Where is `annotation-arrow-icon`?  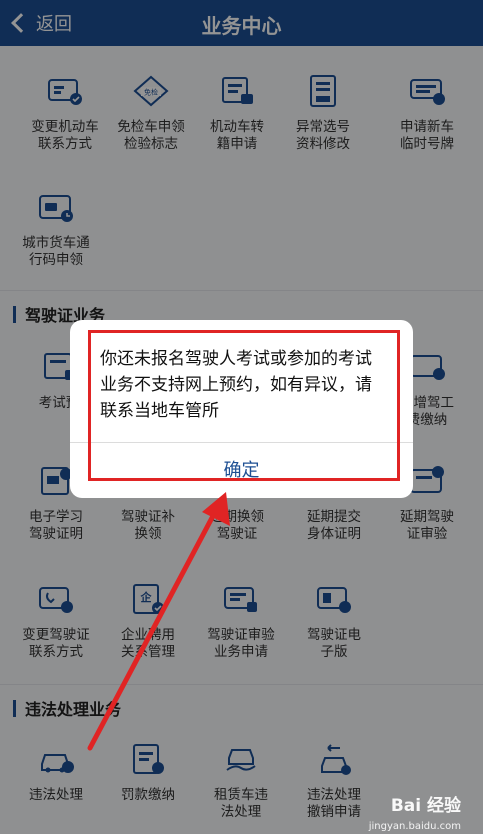 annotation-arrow-icon is located at coordinates (158, 621).